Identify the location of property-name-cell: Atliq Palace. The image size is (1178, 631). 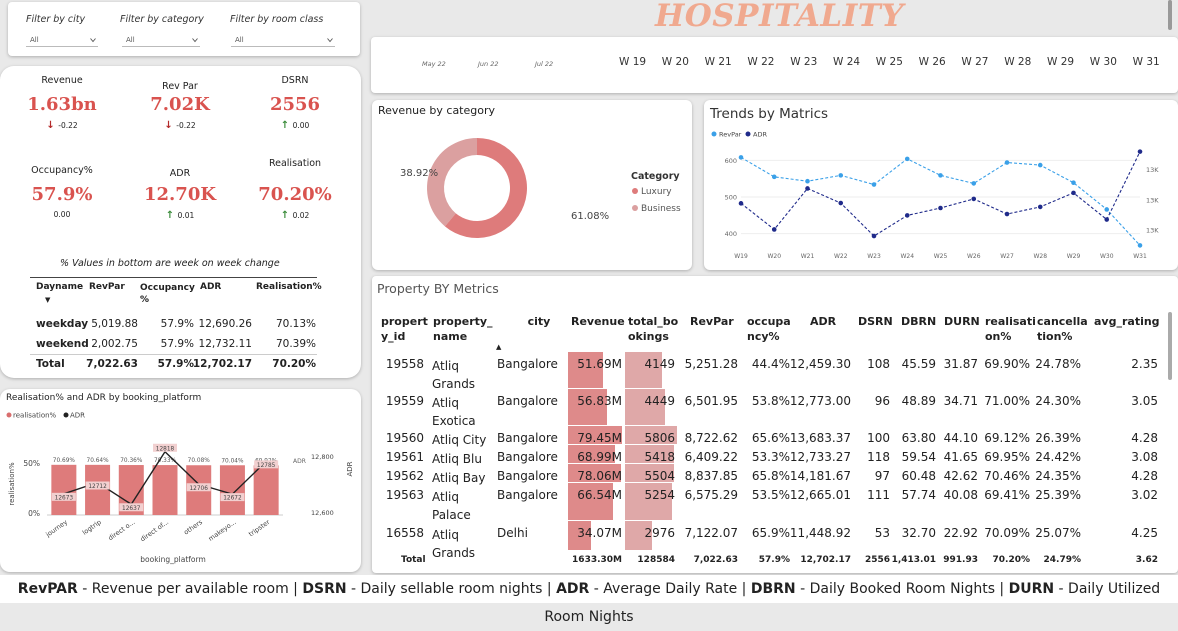
(451, 506).